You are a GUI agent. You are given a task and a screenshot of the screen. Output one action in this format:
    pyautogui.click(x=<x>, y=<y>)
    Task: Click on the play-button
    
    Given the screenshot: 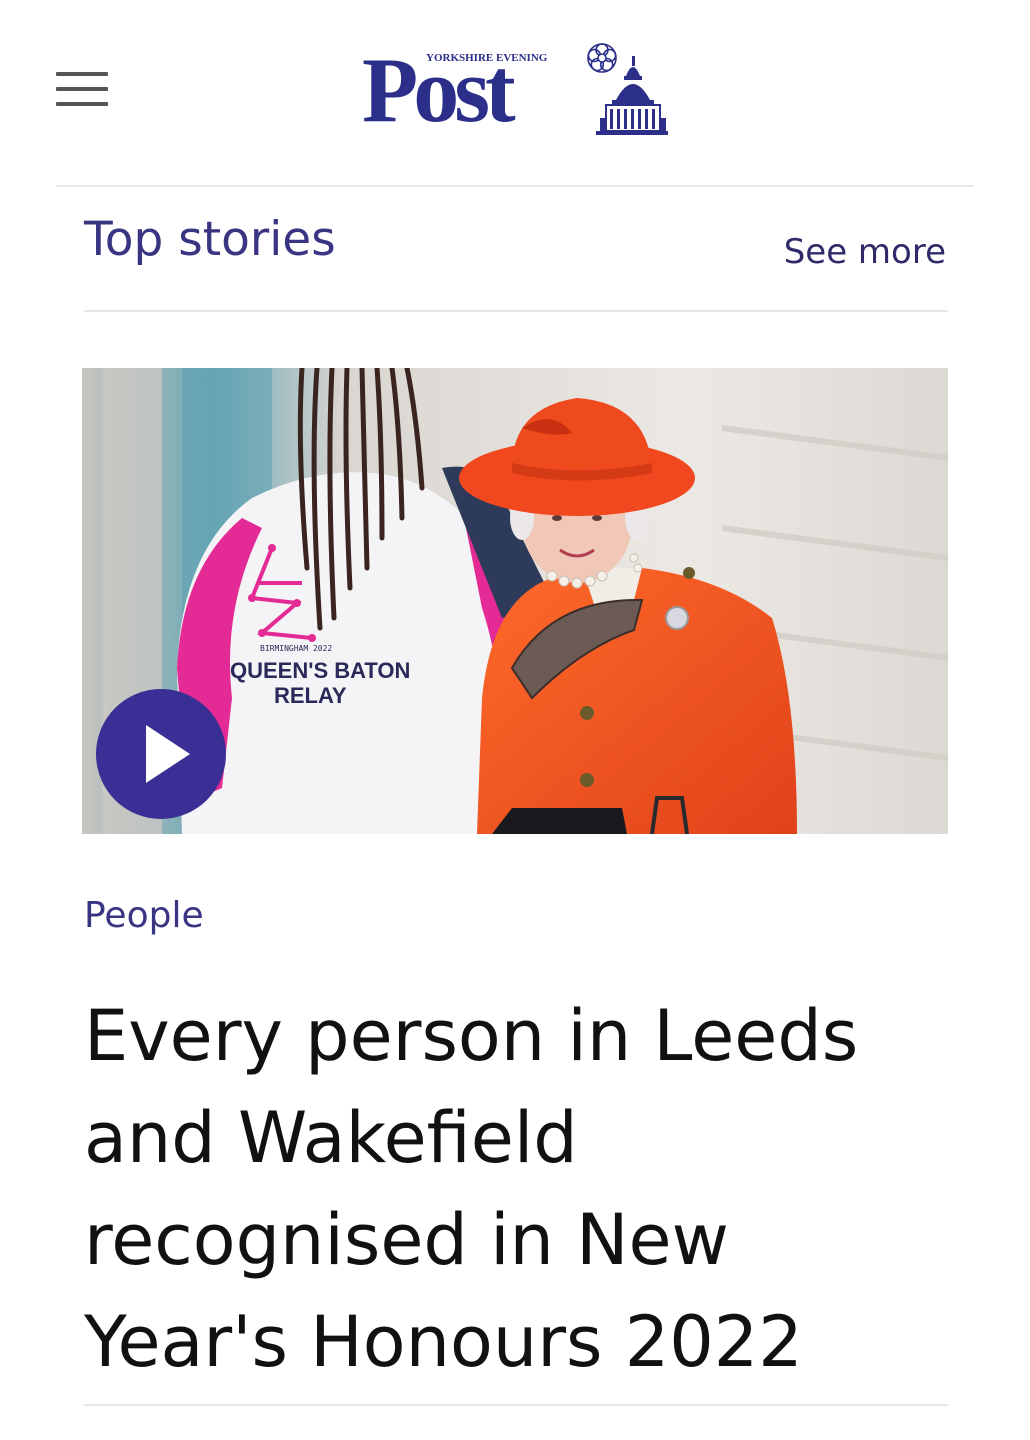 What is the action you would take?
    pyautogui.click(x=161, y=754)
    